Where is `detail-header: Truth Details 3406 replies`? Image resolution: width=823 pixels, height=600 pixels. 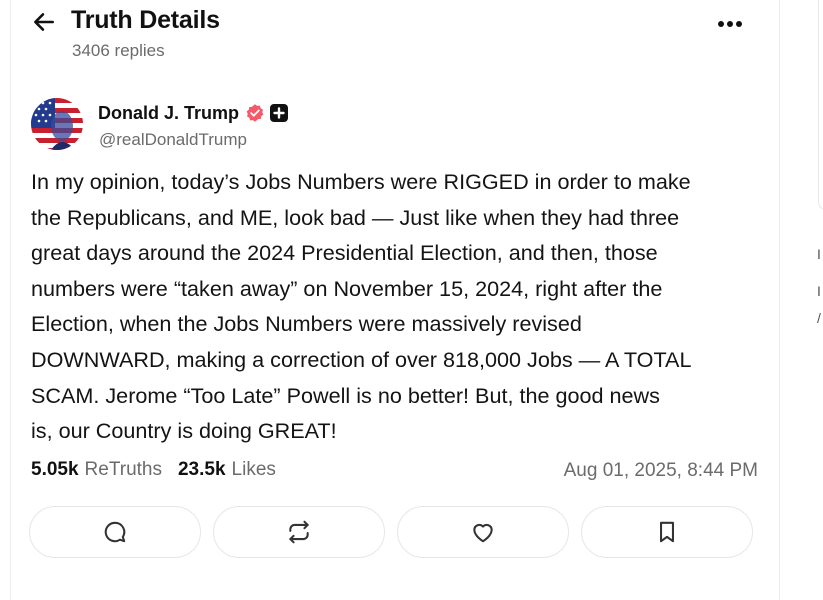 detail-header: Truth Details 3406 replies is located at coordinates (395, 40).